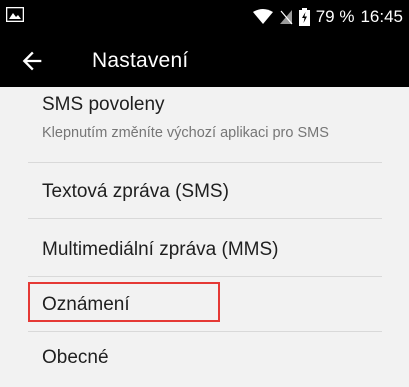 The width and height of the screenshot is (409, 387). What do you see at coordinates (103, 104) in the screenshot?
I see `settings-item-title: SMS povoleny` at bounding box center [103, 104].